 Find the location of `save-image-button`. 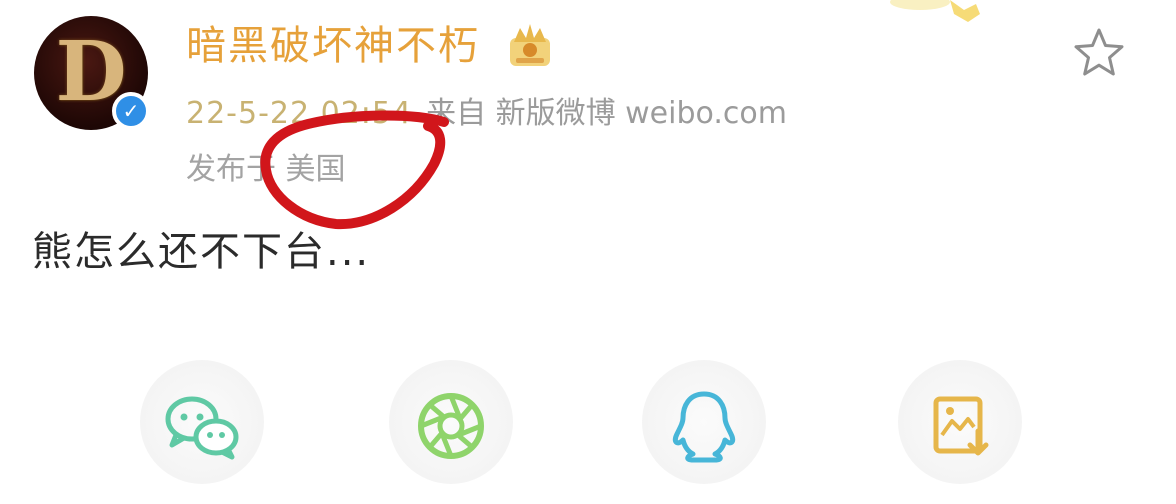

save-image-button is located at coordinates (960, 426).